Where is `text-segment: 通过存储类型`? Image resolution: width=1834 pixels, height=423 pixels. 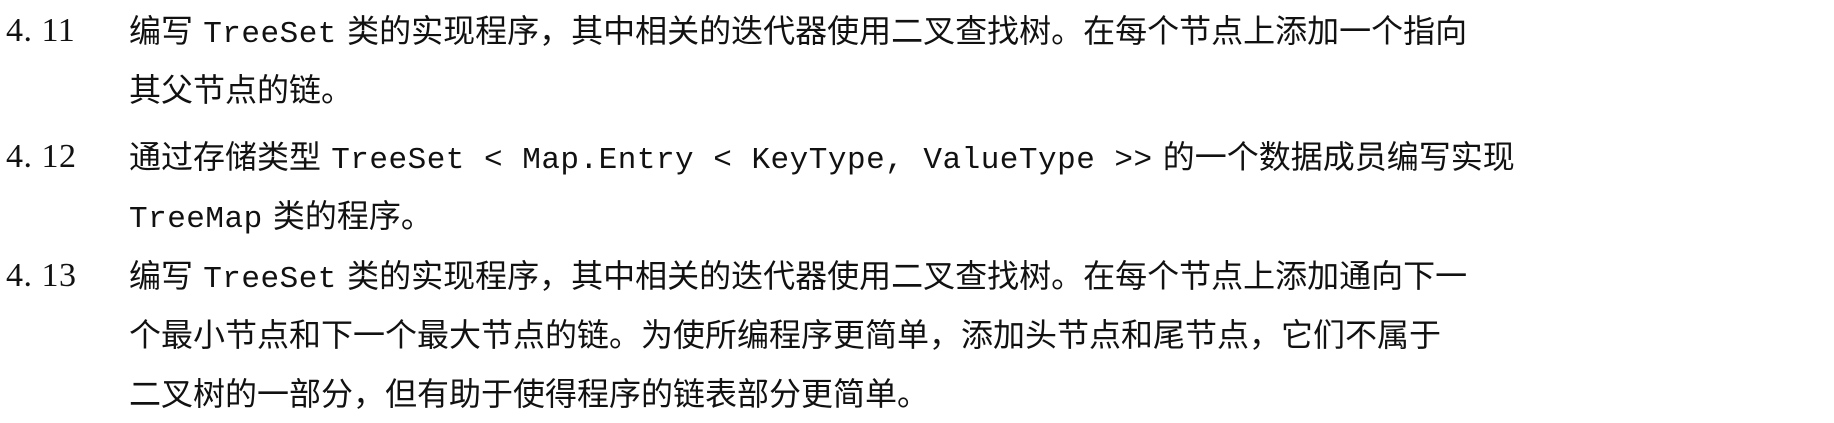
text-segment: 通过存储类型 is located at coordinates (230, 157).